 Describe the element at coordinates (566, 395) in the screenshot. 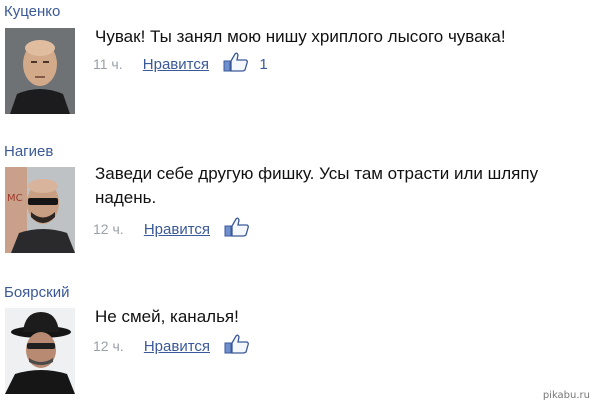

I see `watermark: pikabu.ru` at that location.